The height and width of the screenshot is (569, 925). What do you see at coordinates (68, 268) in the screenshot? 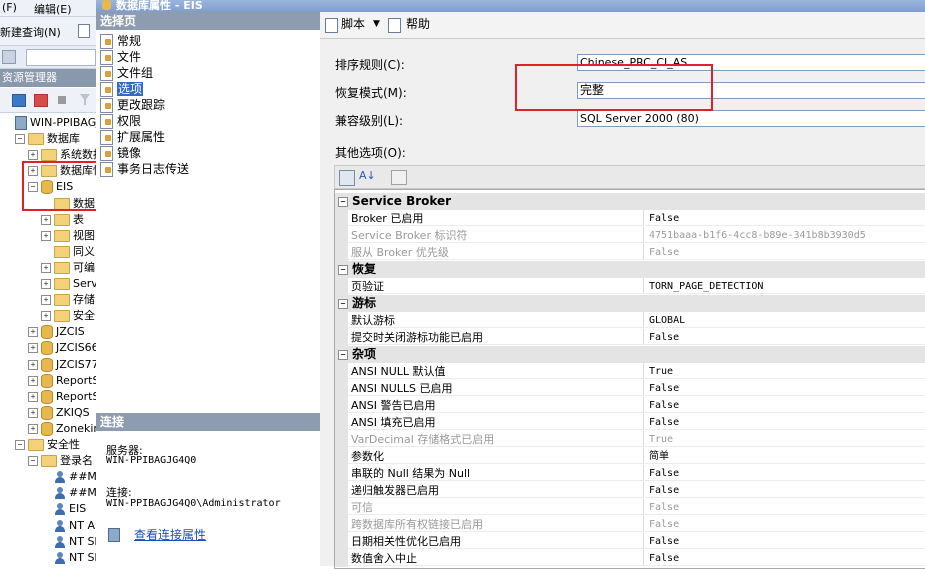
I see `tree-node: + 可编i` at bounding box center [68, 268].